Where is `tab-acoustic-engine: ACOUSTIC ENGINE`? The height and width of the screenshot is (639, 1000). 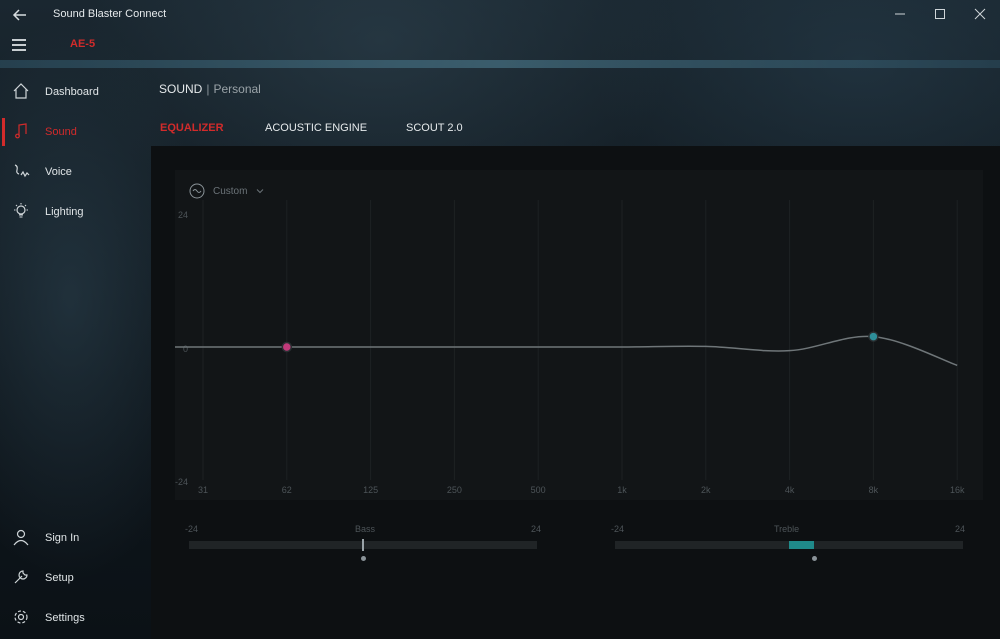 tab-acoustic-engine: ACOUSTIC ENGINE is located at coordinates (316, 128).